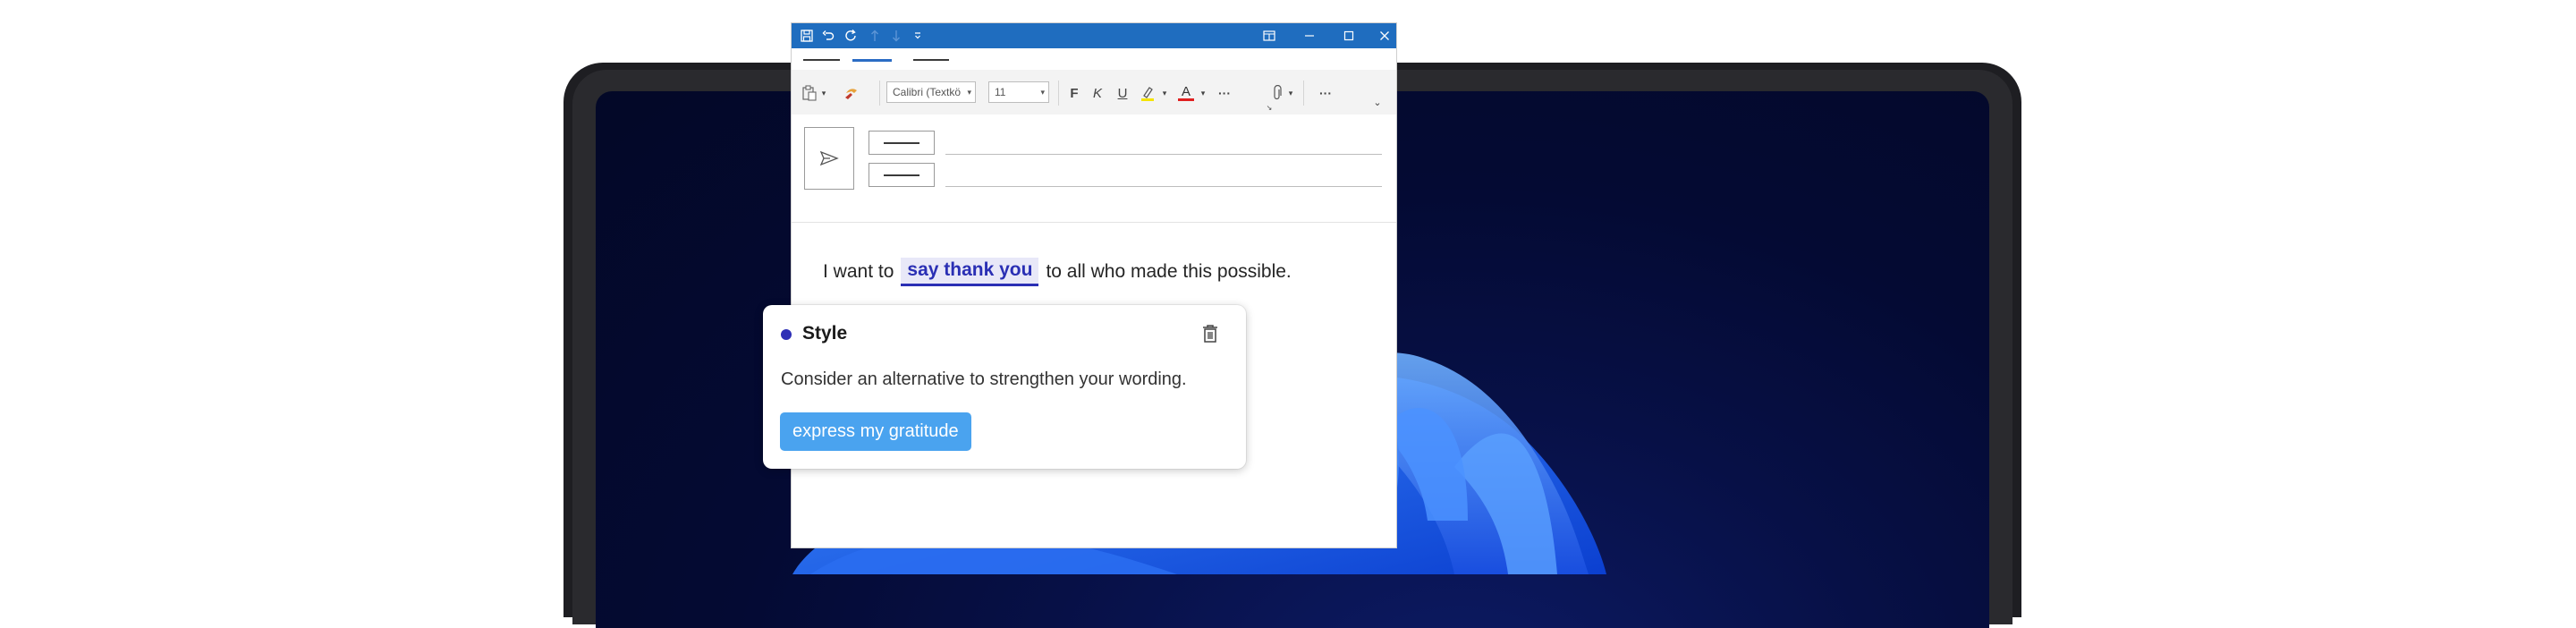 This screenshot has width=2576, height=628. I want to click on arrow-down-icon, so click(896, 35).